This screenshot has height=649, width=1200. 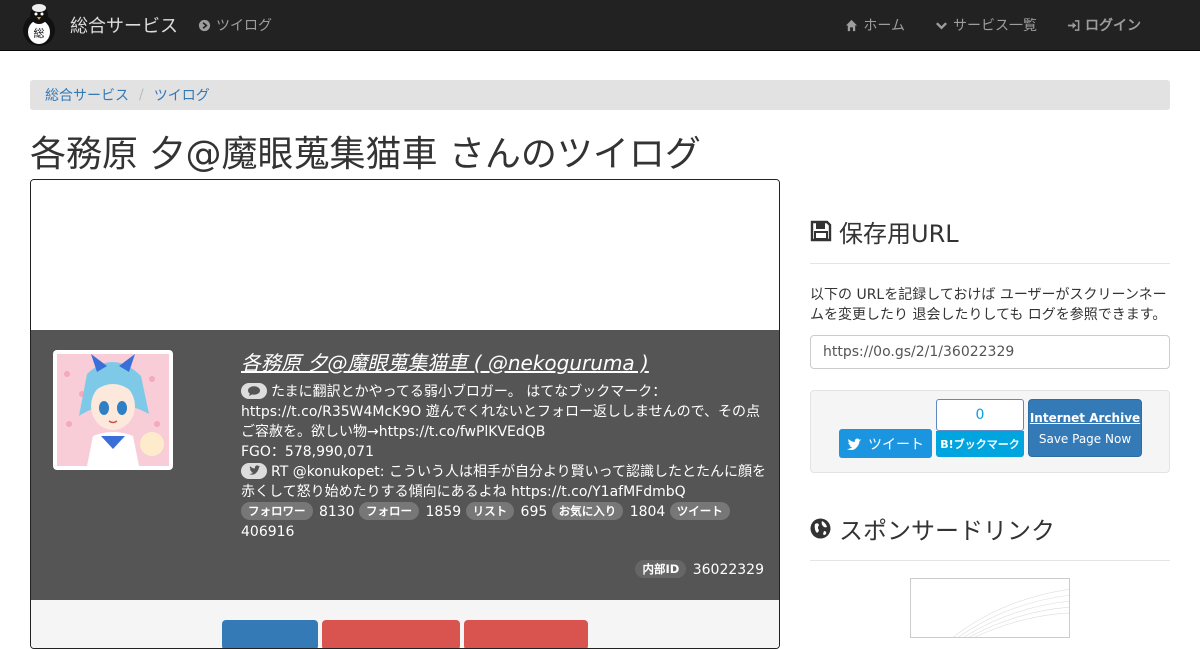 What do you see at coordinates (852, 25) in the screenshot?
I see `home-icon` at bounding box center [852, 25].